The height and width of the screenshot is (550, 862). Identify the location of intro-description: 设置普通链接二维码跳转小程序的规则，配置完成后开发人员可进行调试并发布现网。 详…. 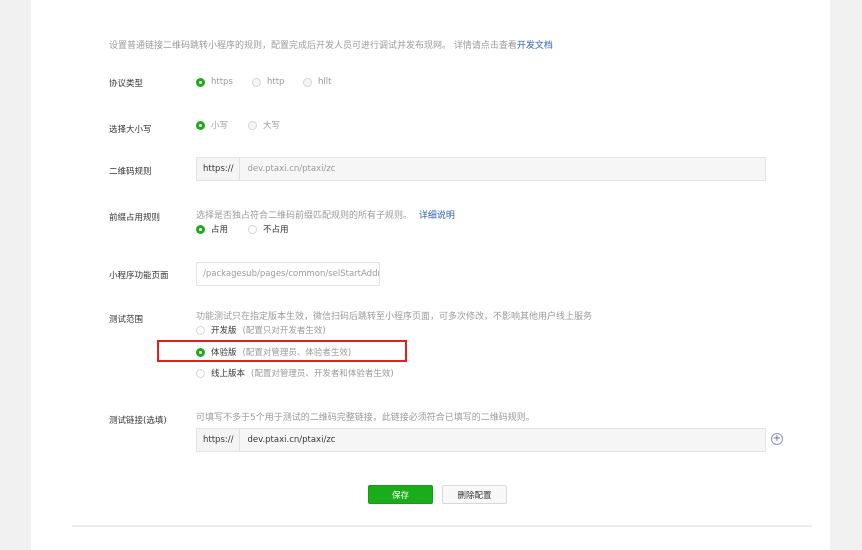
(313, 46).